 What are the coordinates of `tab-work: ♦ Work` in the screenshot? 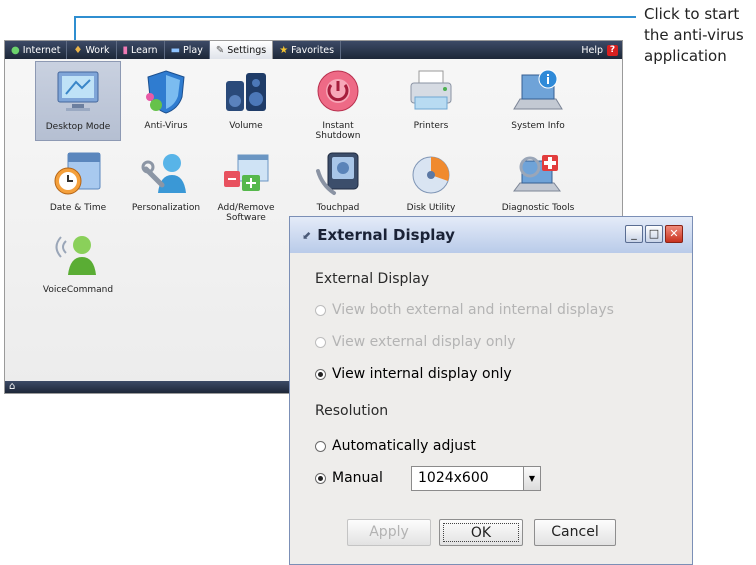 It's located at (92, 50).